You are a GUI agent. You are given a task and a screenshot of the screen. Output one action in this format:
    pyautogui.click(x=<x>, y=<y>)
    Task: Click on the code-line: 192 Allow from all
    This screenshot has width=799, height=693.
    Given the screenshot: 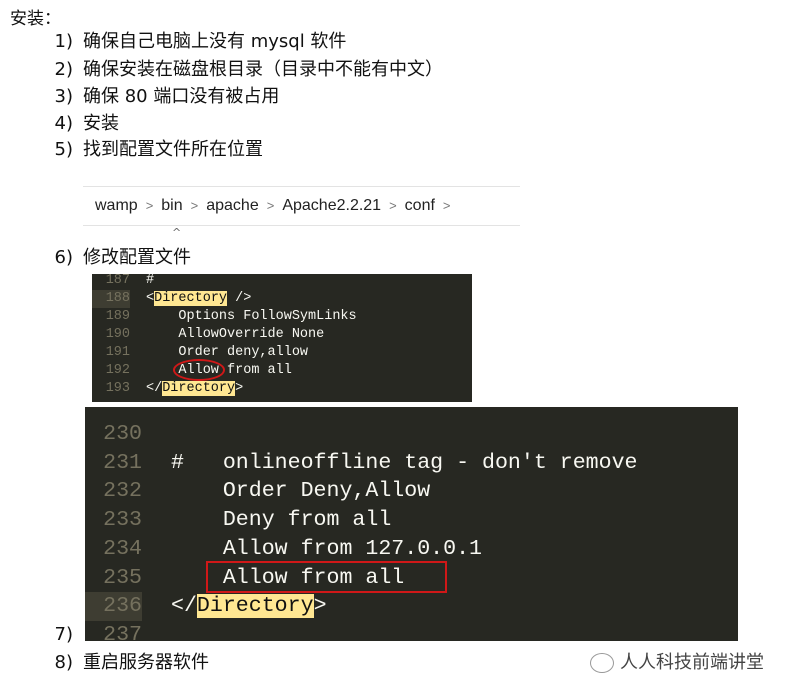 What is the action you would take?
    pyautogui.click(x=282, y=371)
    